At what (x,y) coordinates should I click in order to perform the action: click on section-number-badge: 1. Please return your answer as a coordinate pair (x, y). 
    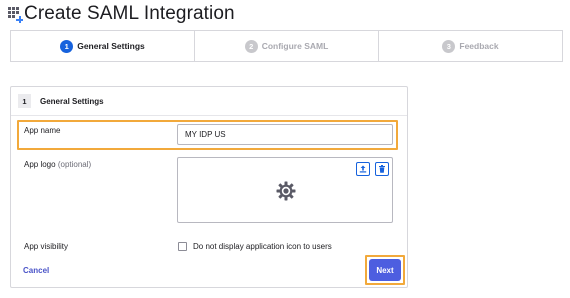
    Looking at the image, I should click on (24, 101).